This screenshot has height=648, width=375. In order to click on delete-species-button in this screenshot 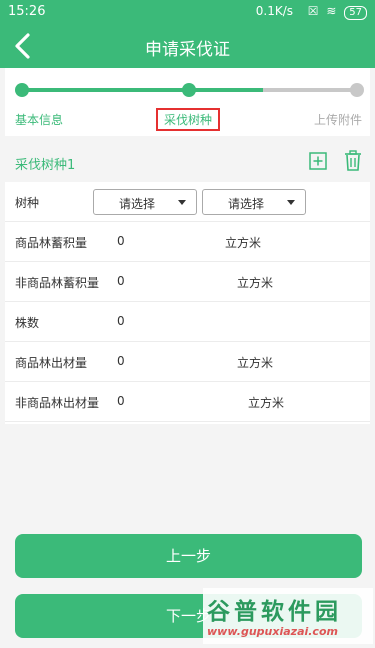, I will do `click(353, 161)`.